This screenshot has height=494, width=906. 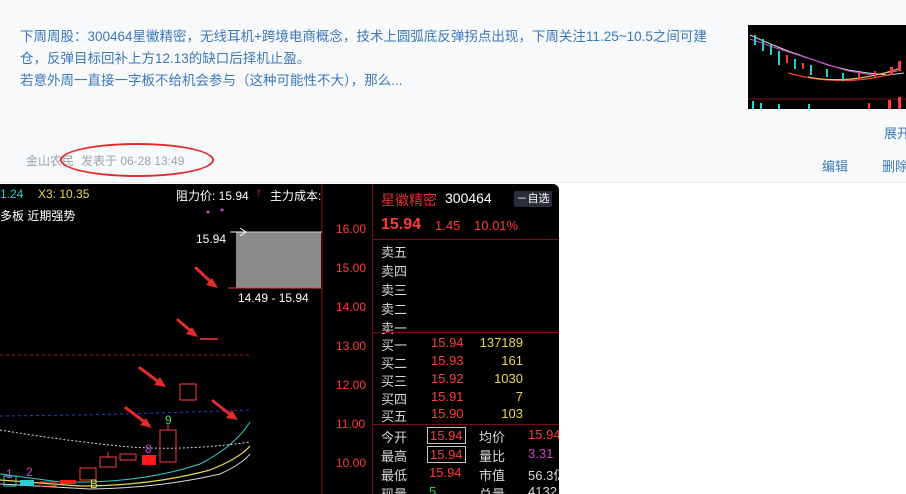 What do you see at coordinates (394, 416) in the screenshot?
I see `bid-label: 买五` at bounding box center [394, 416].